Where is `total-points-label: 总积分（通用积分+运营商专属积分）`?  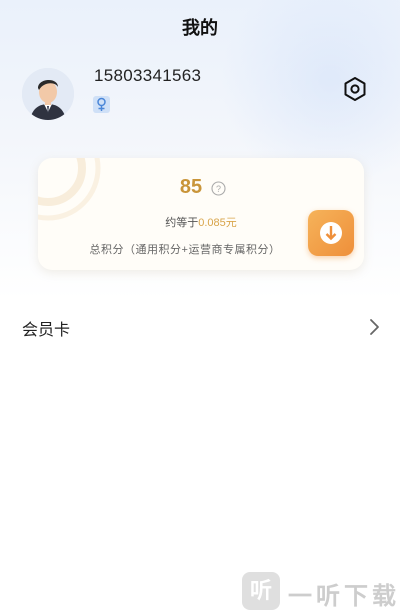 total-points-label: 总积分（通用积分+运营商专属积分） is located at coordinates (185, 250).